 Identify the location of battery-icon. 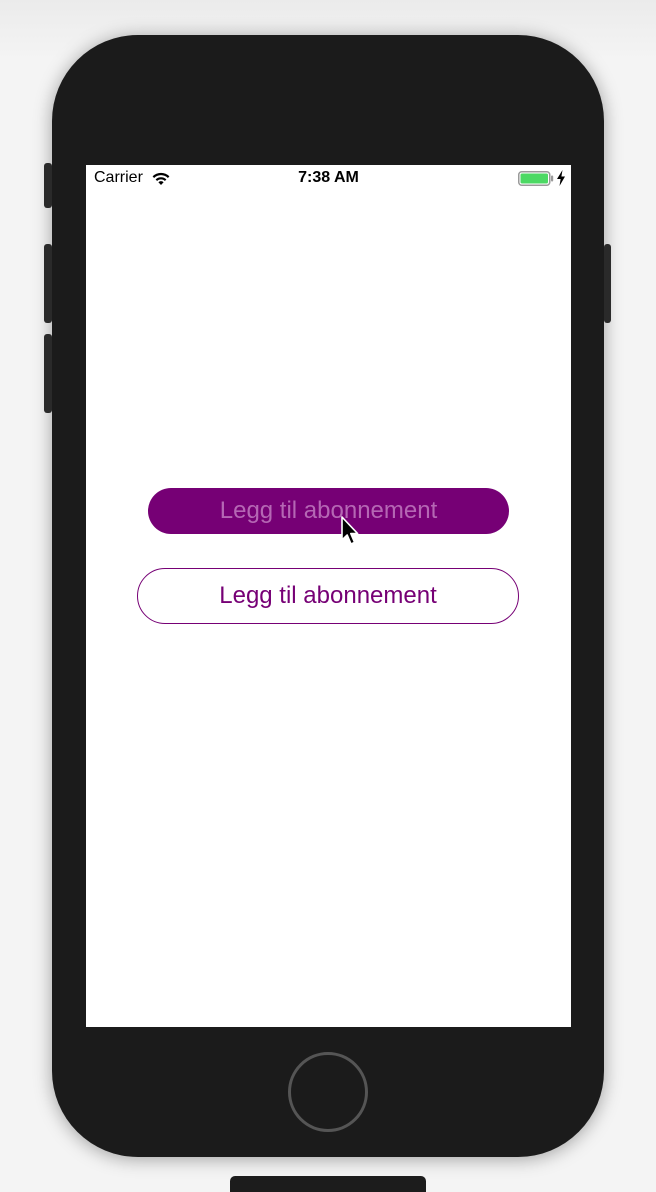
(536, 178).